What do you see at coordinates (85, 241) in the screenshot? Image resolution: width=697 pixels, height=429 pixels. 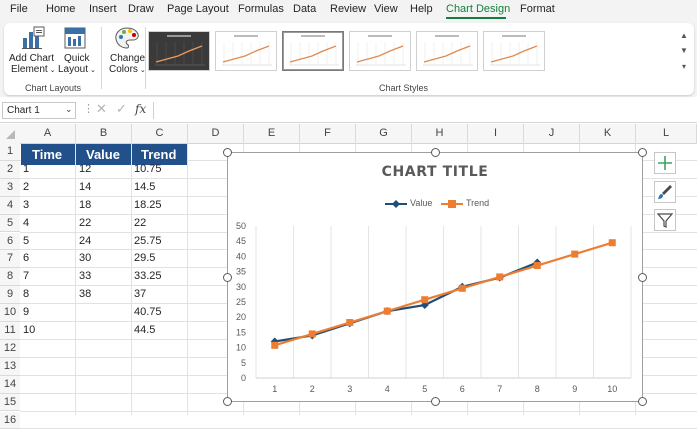 I see `cell-value: 24` at bounding box center [85, 241].